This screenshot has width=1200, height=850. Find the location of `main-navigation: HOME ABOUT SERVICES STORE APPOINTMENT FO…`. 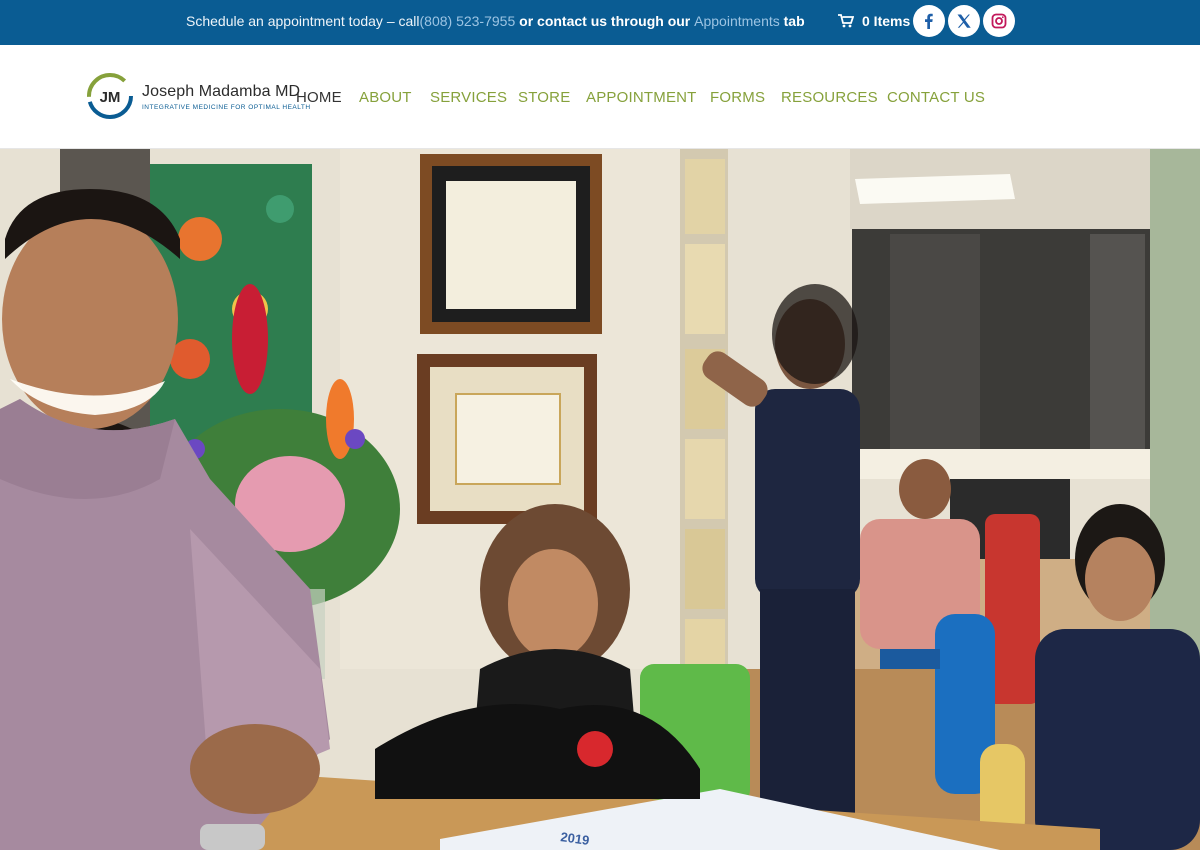

main-navigation: HOME ABOUT SERVICES STORE APPOINTMENT FO… is located at coordinates (600, 97).